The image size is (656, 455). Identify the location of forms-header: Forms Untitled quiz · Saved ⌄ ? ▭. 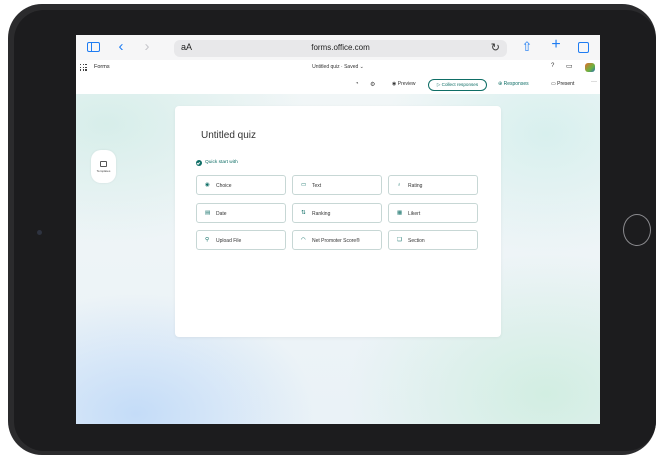
(338, 68).